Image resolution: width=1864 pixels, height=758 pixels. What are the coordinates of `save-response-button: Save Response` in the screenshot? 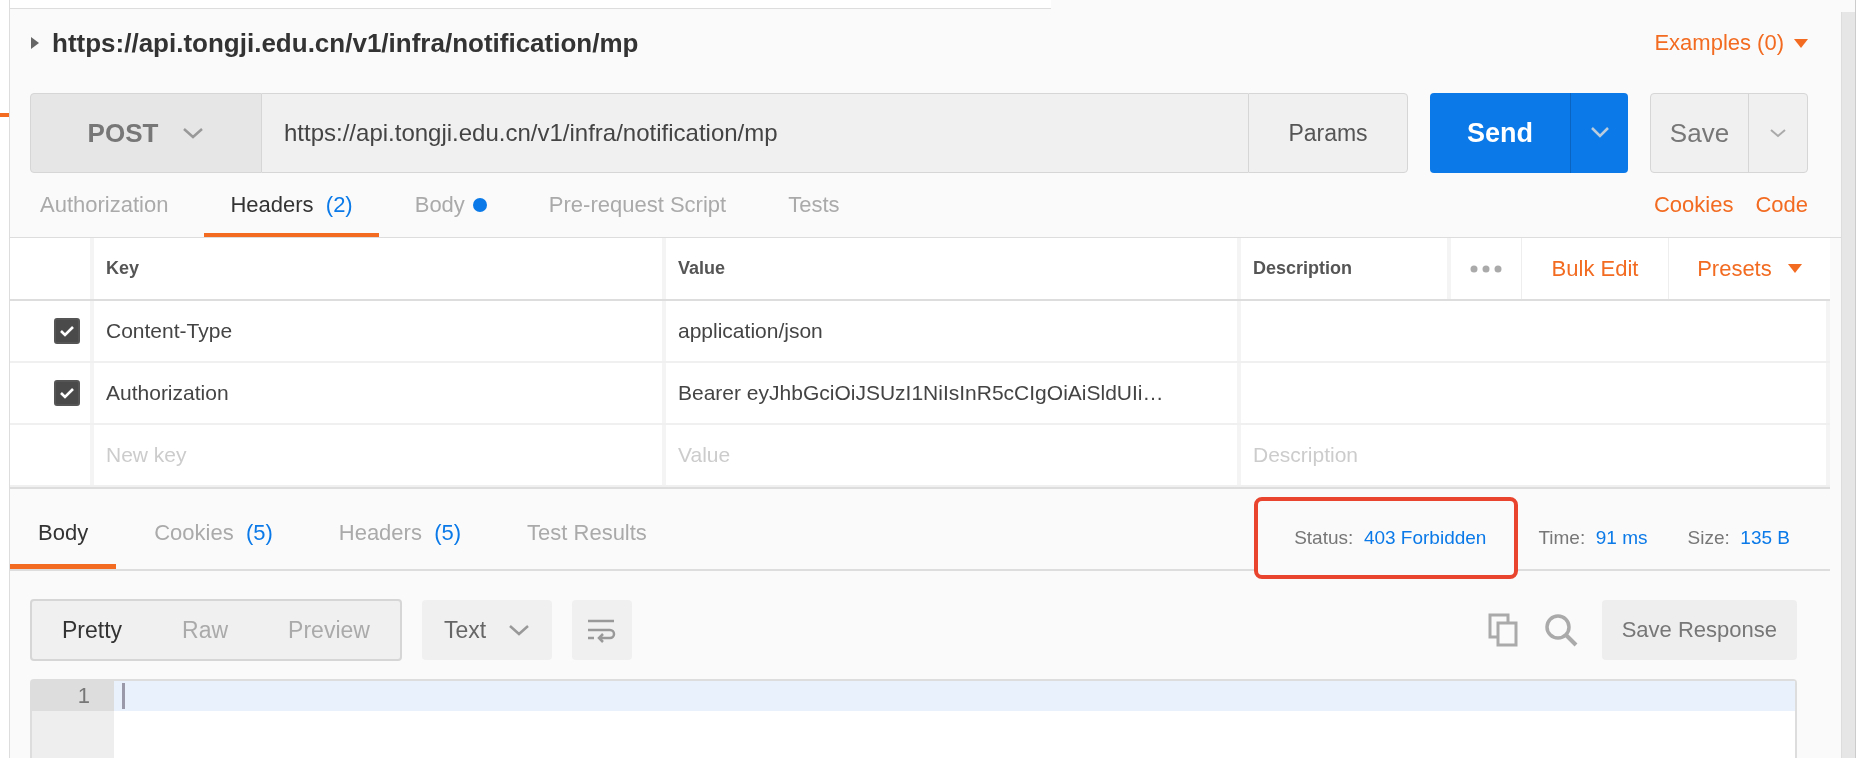 It's located at (1699, 630).